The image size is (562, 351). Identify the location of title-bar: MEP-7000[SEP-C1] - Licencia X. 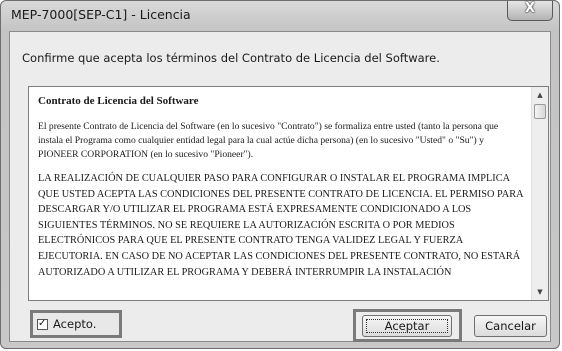
(280, 16).